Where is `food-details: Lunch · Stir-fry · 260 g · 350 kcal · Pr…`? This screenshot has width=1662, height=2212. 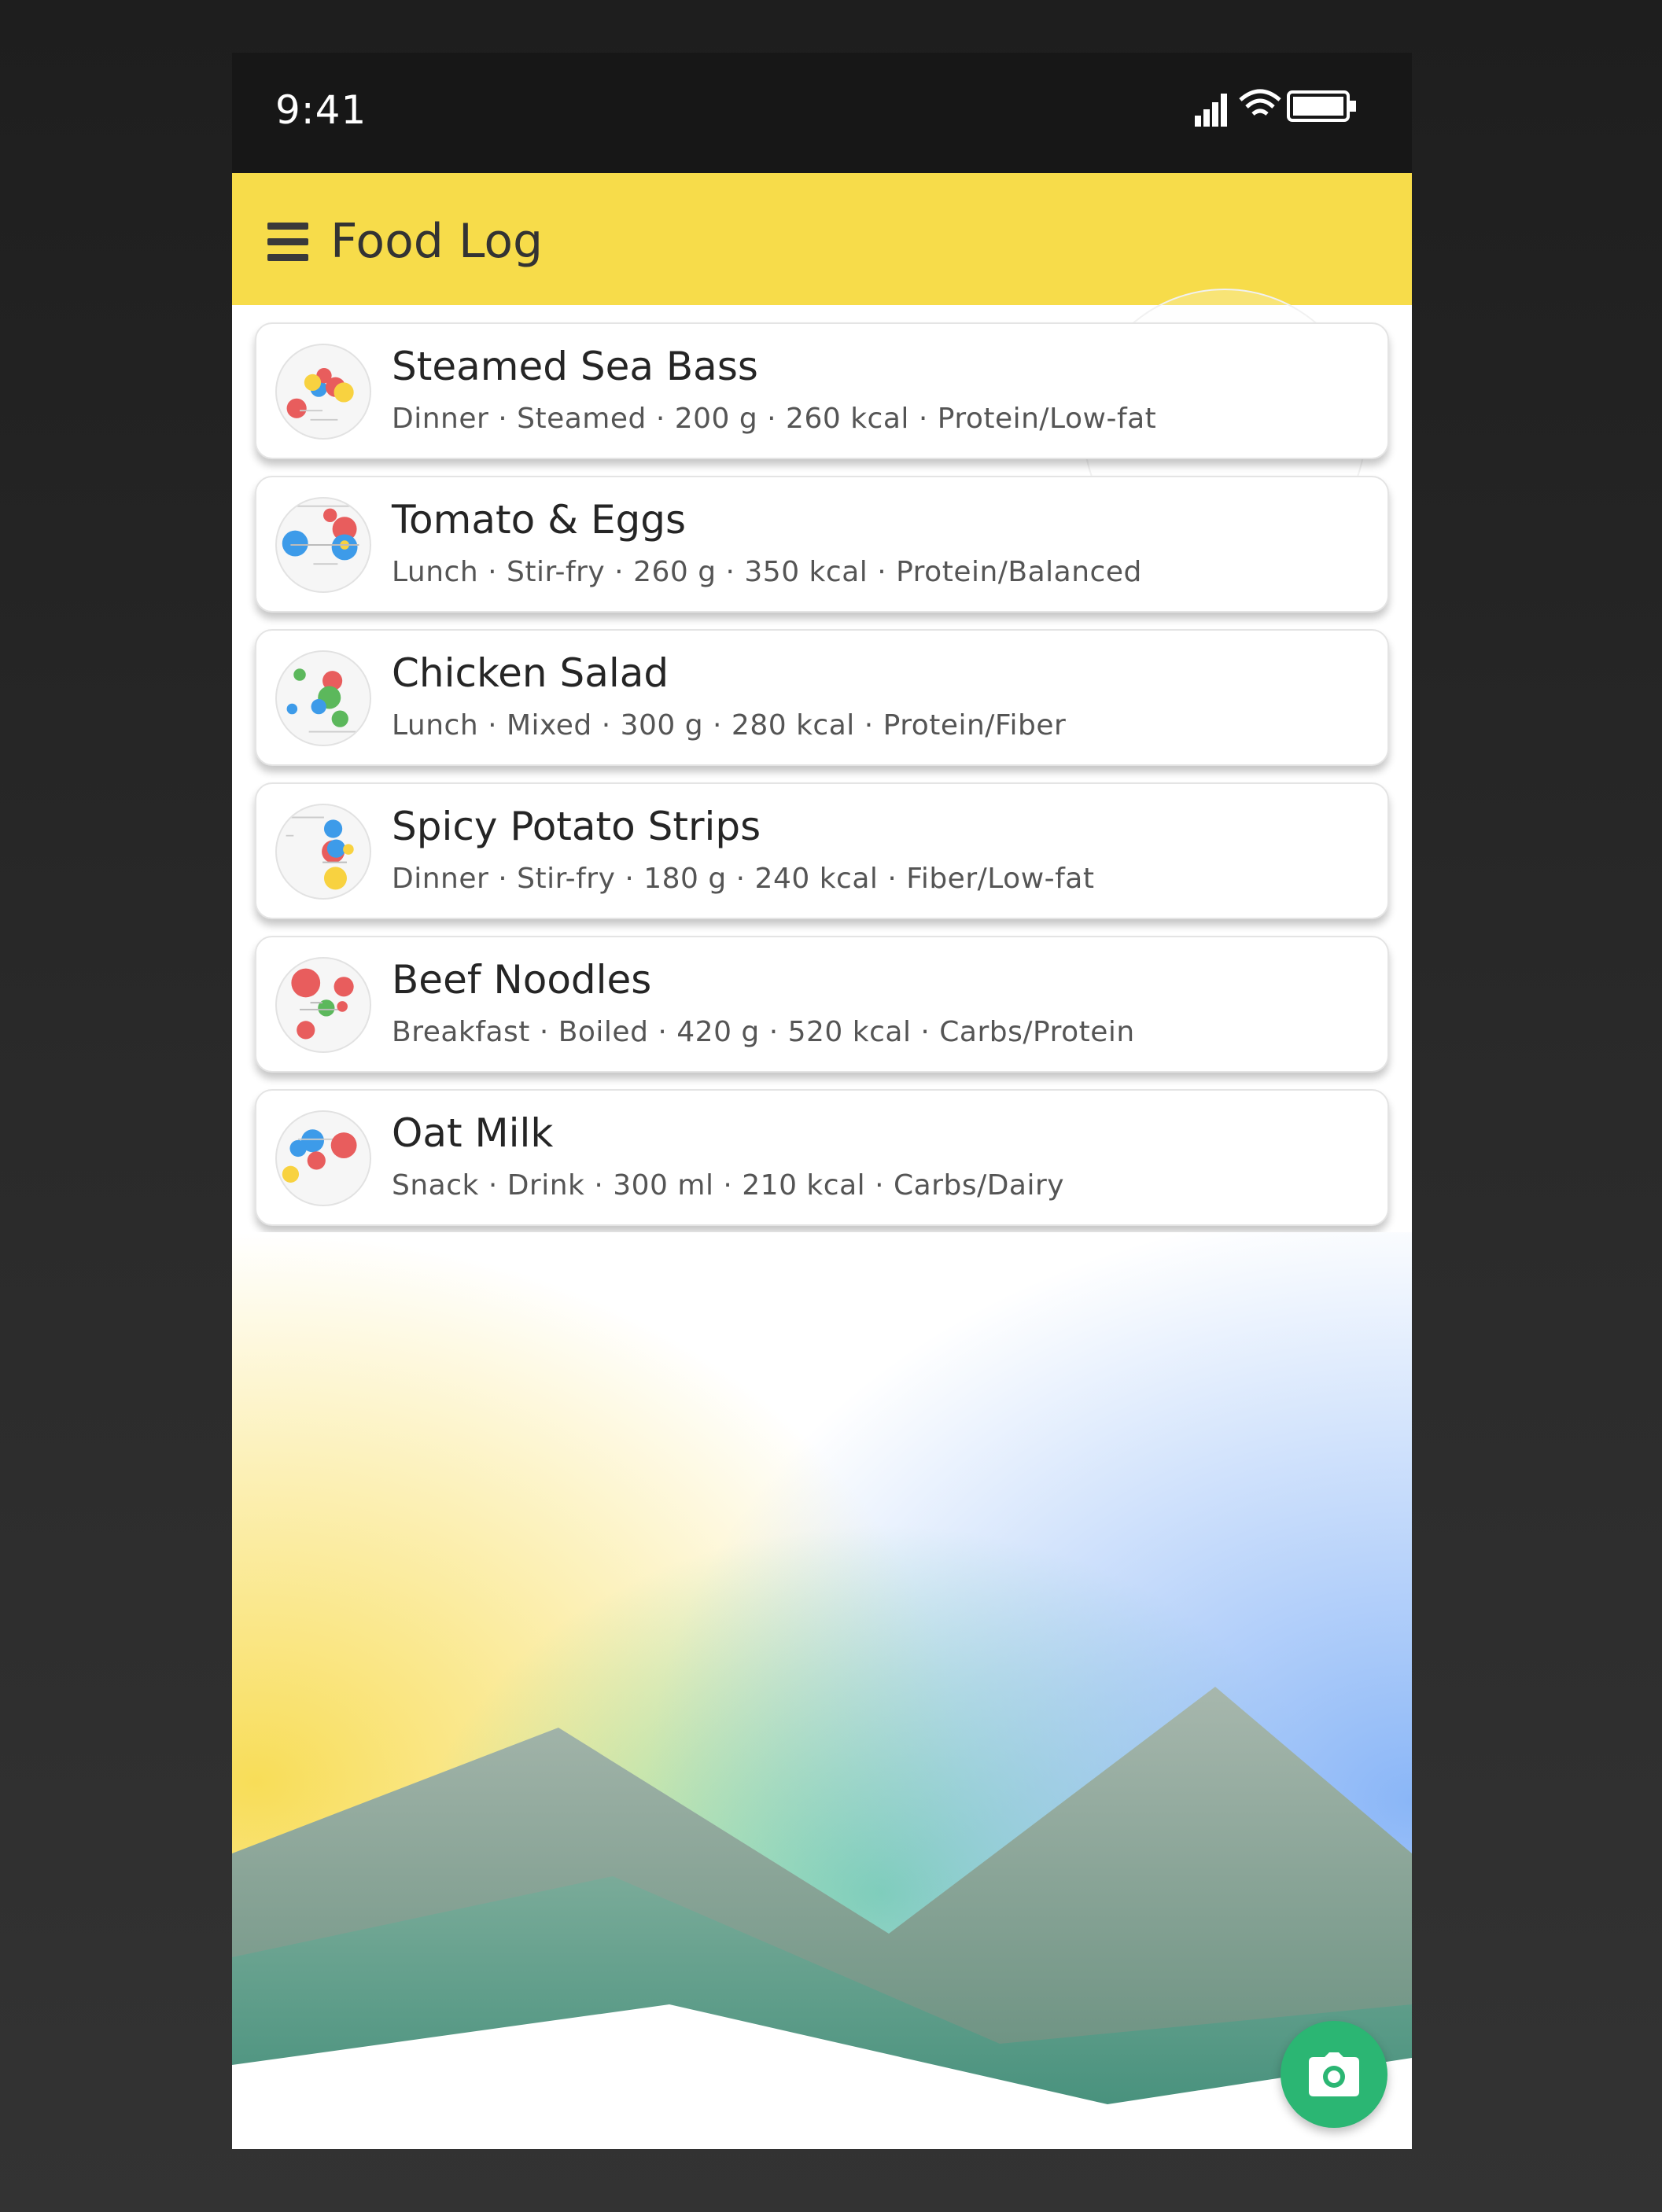
food-details: Lunch · Stir-fry · 260 g · 350 kcal · Pr… is located at coordinates (767, 572).